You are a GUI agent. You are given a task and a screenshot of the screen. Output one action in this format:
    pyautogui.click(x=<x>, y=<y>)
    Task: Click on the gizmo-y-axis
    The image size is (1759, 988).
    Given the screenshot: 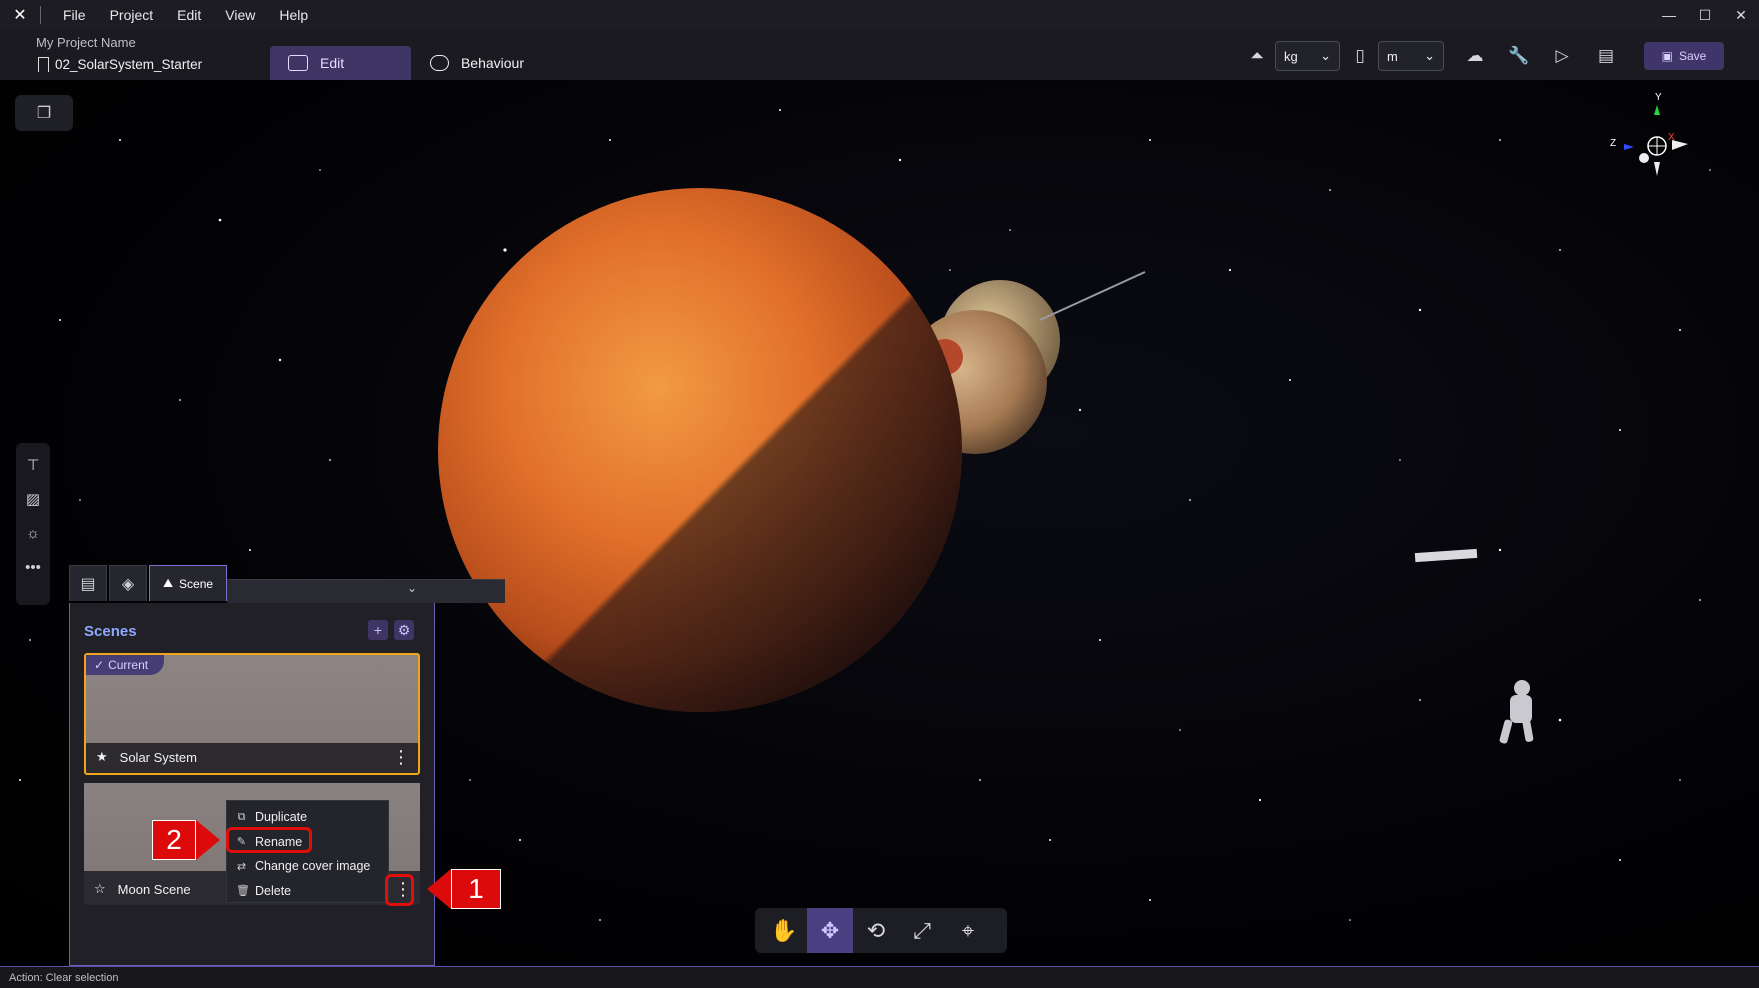 What is the action you would take?
    pyautogui.click(x=1657, y=110)
    